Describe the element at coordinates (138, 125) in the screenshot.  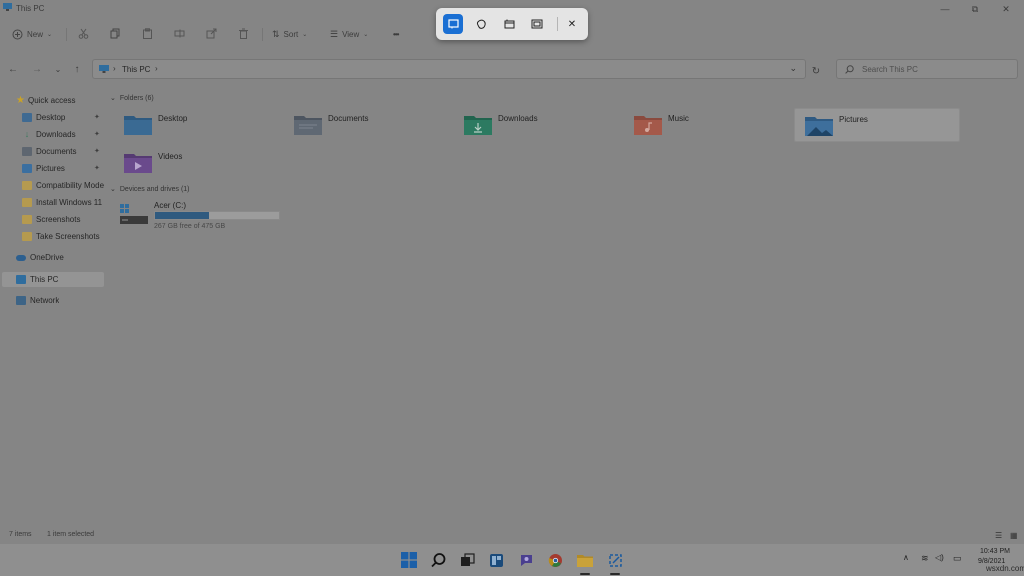
I see `desktop-folder-icon` at that location.